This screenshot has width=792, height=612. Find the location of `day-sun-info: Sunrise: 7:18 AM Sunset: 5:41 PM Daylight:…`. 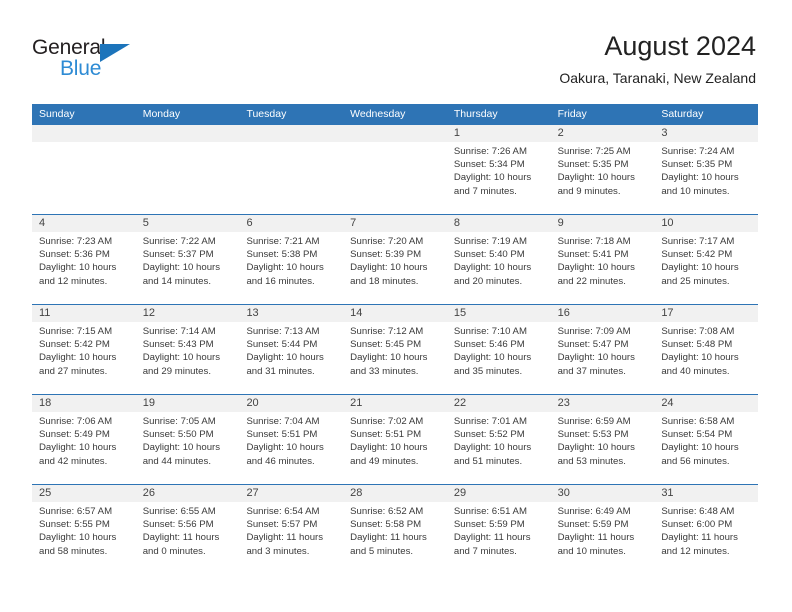

day-sun-info: Sunrise: 7:18 AM Sunset: 5:41 PM Daylight:… is located at coordinates (603, 260).